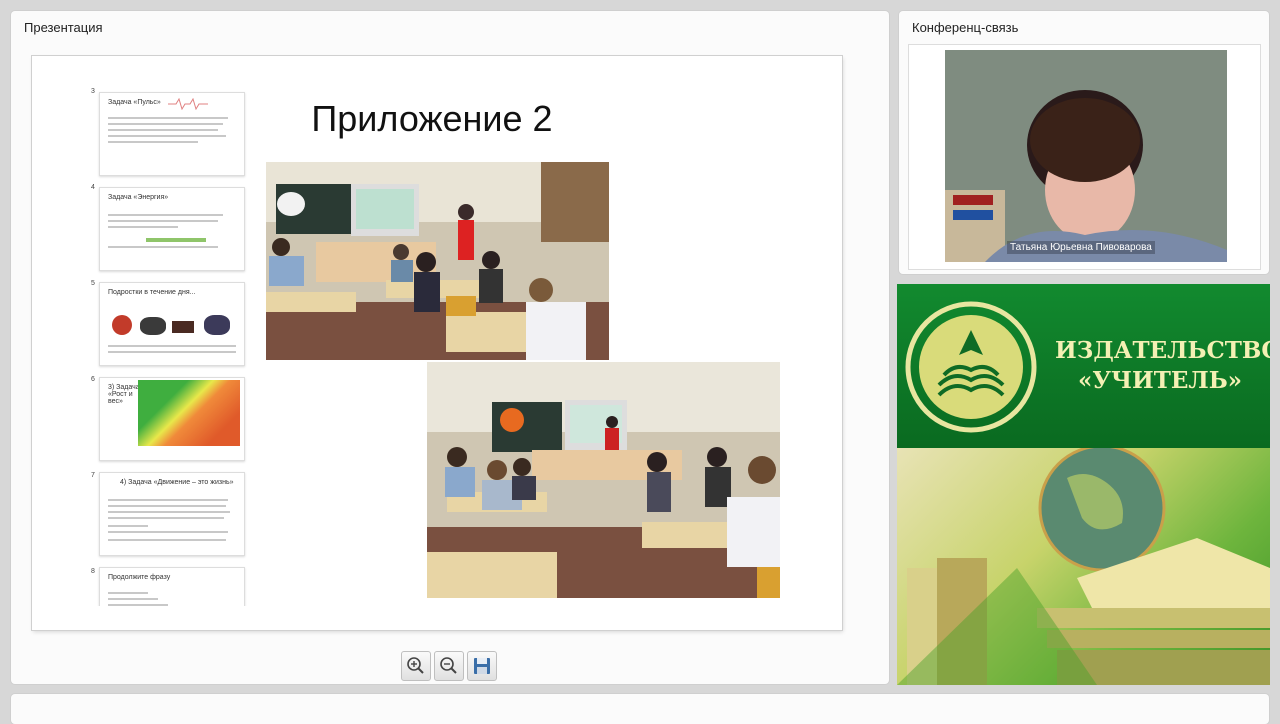 The image size is (1280, 724). I want to click on thumb-number: 7, so click(93, 475).